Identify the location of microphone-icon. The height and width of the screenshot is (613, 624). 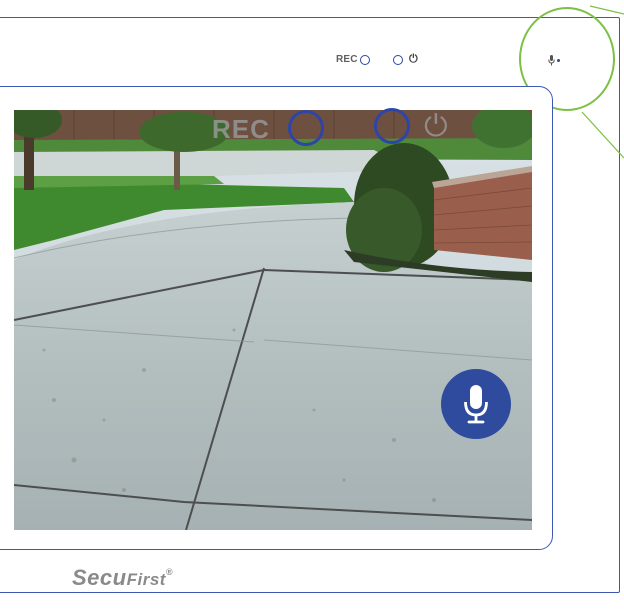
(476, 404).